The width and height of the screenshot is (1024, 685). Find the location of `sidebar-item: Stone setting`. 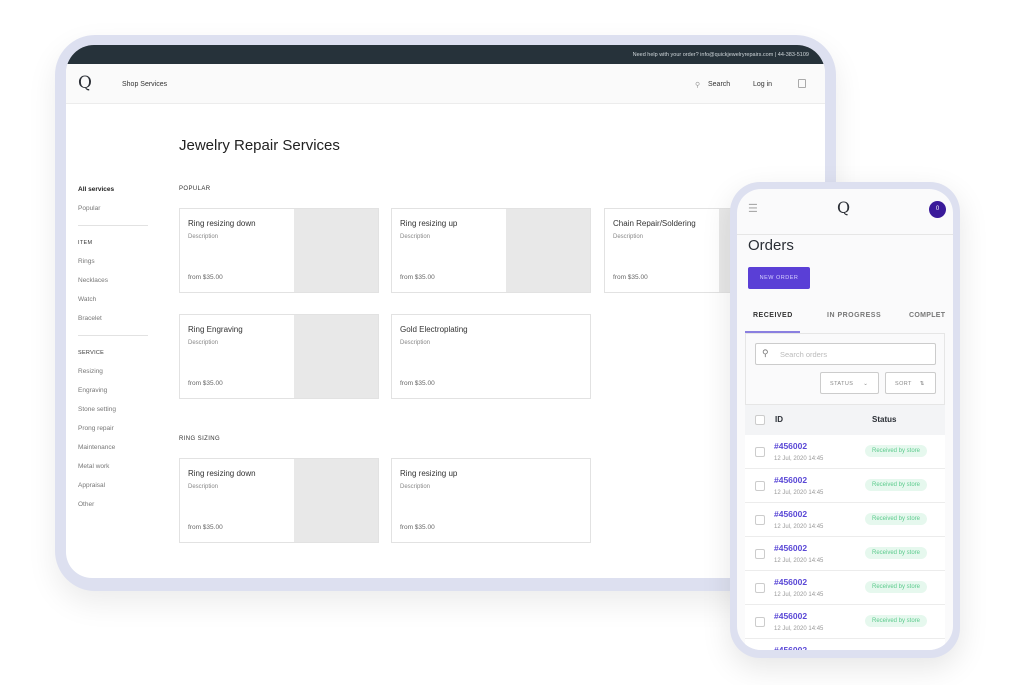

sidebar-item: Stone setting is located at coordinates (97, 409).